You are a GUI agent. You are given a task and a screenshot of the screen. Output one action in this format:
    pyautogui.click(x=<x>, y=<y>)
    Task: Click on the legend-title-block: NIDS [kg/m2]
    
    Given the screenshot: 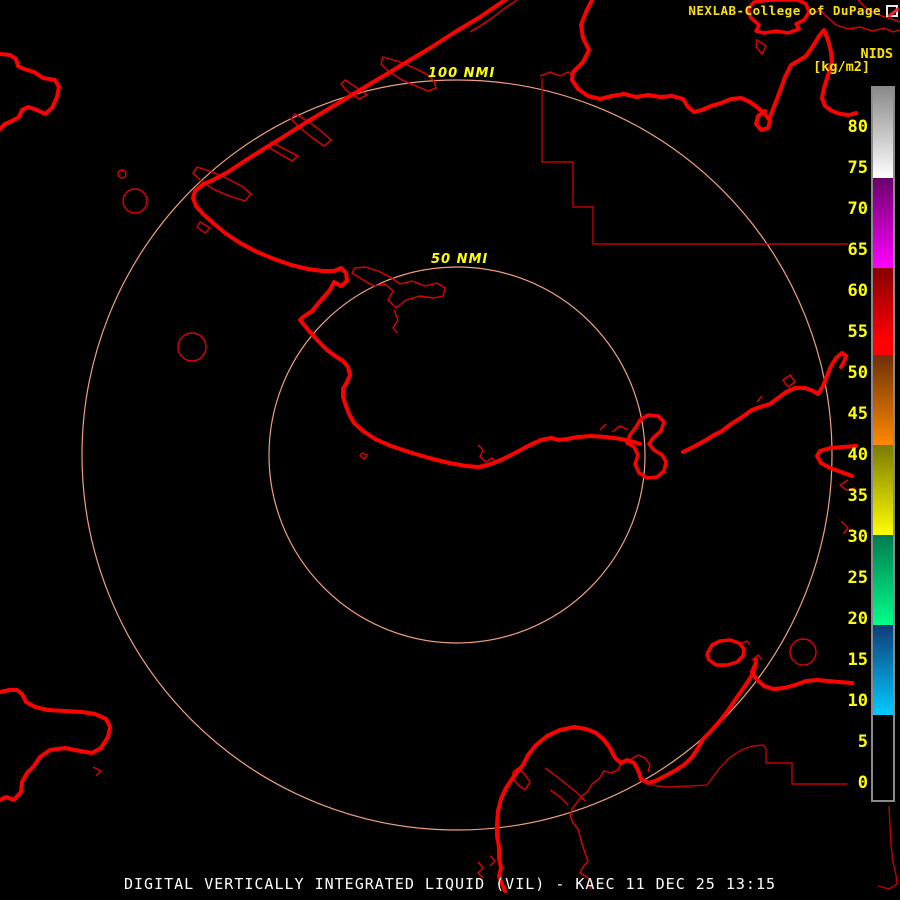 What is the action you would take?
    pyautogui.click(x=853, y=61)
    